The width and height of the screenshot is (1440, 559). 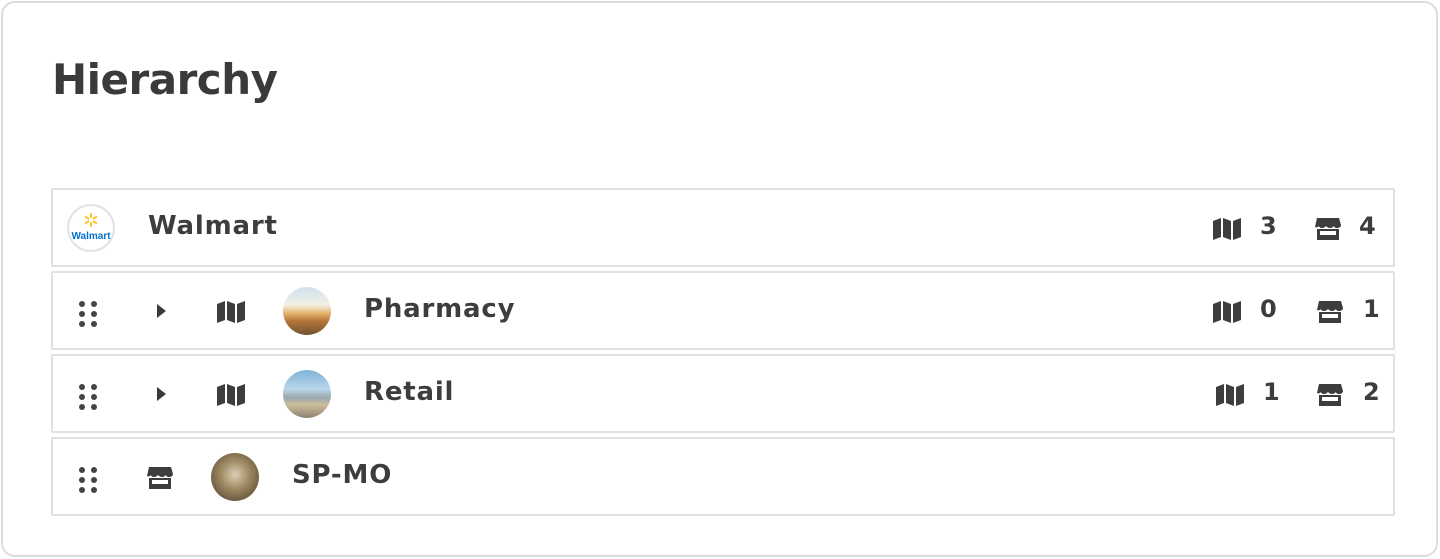 What do you see at coordinates (1271, 392) in the screenshot?
I see `map-count: 1` at bounding box center [1271, 392].